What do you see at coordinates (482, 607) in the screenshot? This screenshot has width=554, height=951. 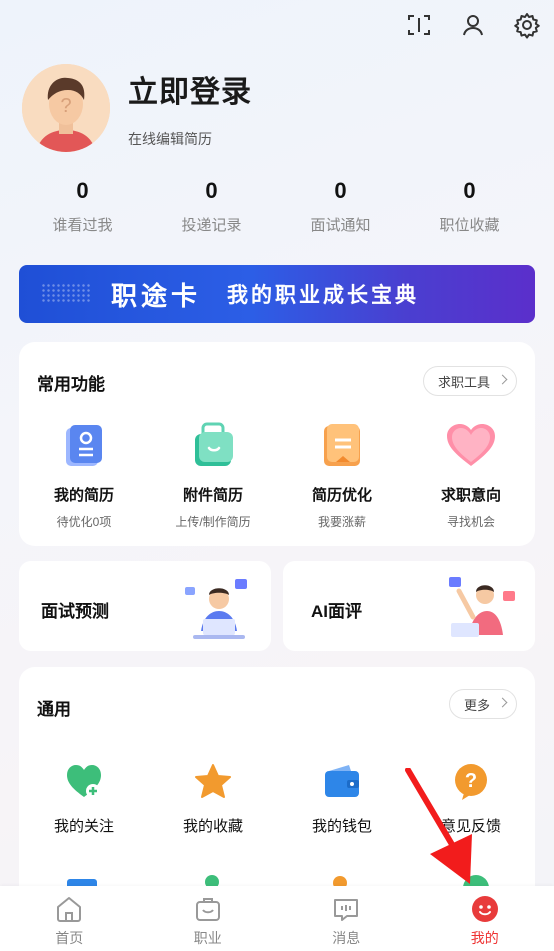 I see `ai-review-illustration` at bounding box center [482, 607].